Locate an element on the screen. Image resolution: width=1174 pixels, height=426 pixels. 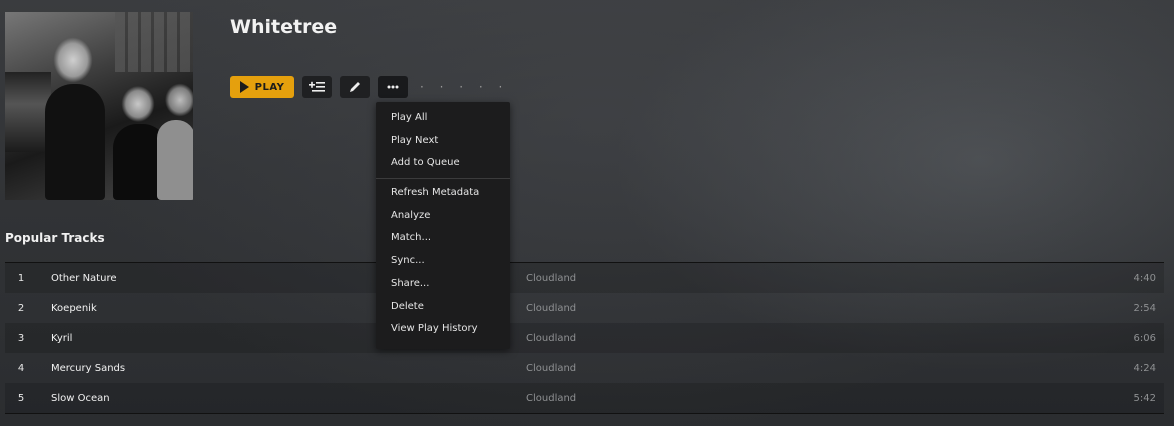
track-number: 2 is located at coordinates (21, 308).